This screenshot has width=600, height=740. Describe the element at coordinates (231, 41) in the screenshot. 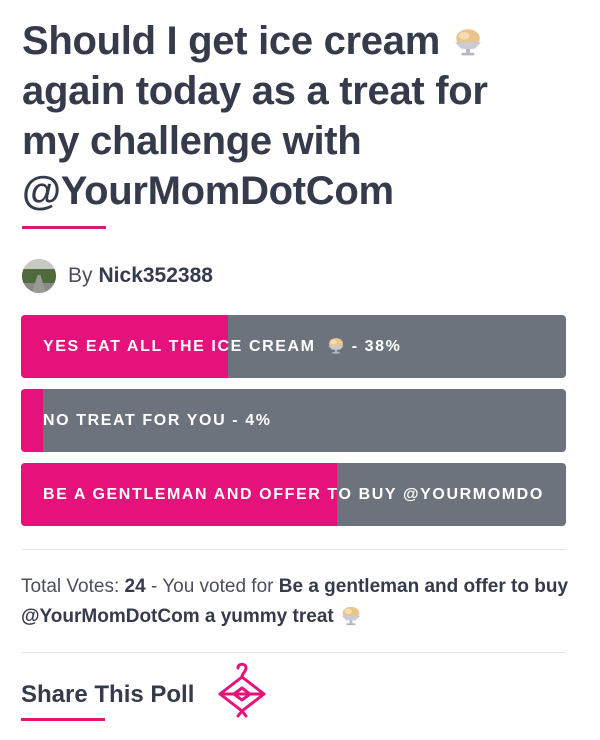

I see `poll-title-line-1: Should I get ice cream` at that location.